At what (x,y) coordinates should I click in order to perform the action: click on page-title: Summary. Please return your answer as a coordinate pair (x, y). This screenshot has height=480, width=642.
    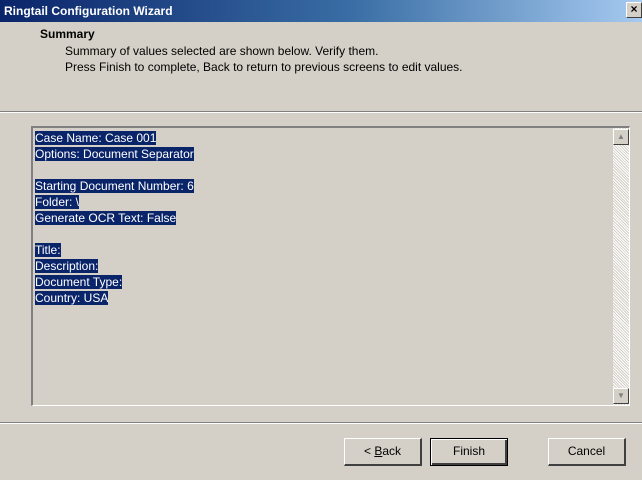
    Looking at the image, I should click on (67, 34).